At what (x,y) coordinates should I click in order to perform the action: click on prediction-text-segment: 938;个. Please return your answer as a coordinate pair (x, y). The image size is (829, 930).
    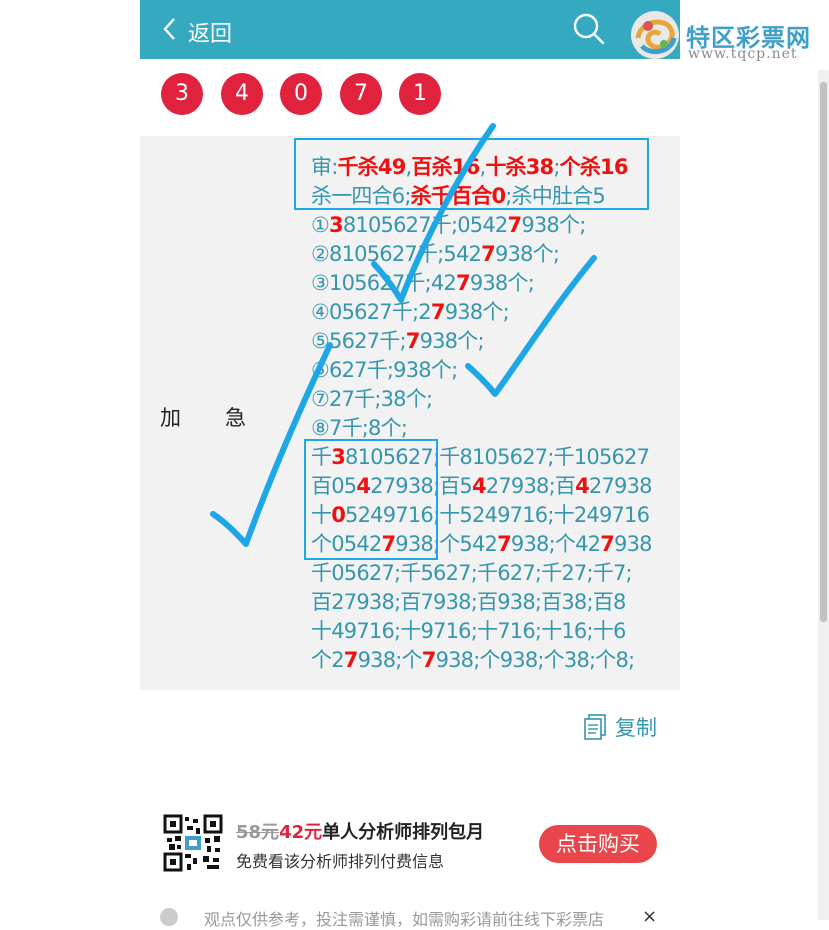
    Looking at the image, I should click on (390, 660).